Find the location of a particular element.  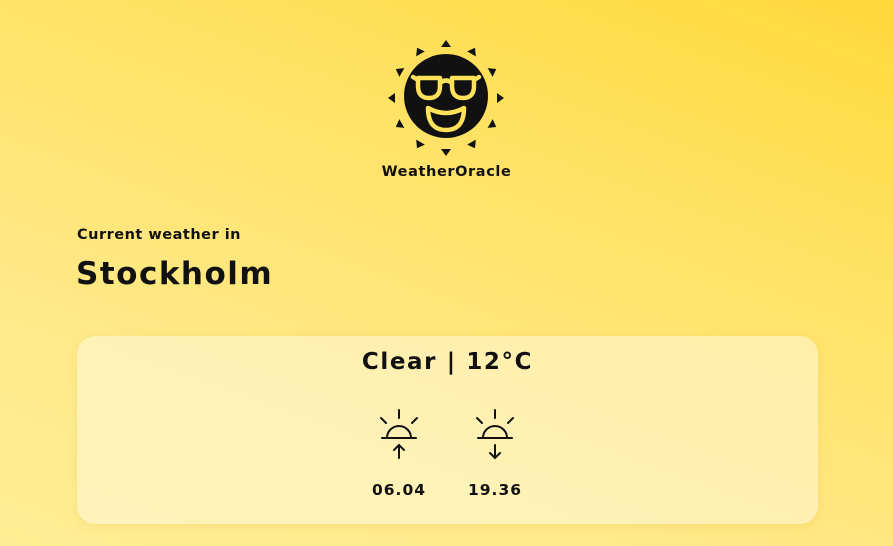

sunrise-icon is located at coordinates (399, 434).